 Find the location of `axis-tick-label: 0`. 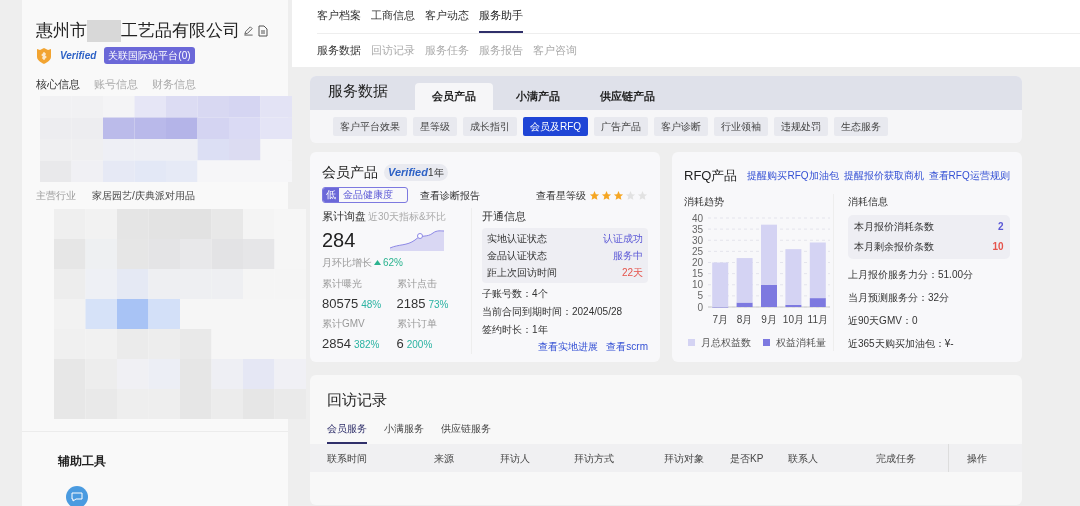

axis-tick-label: 0 is located at coordinates (700, 306).